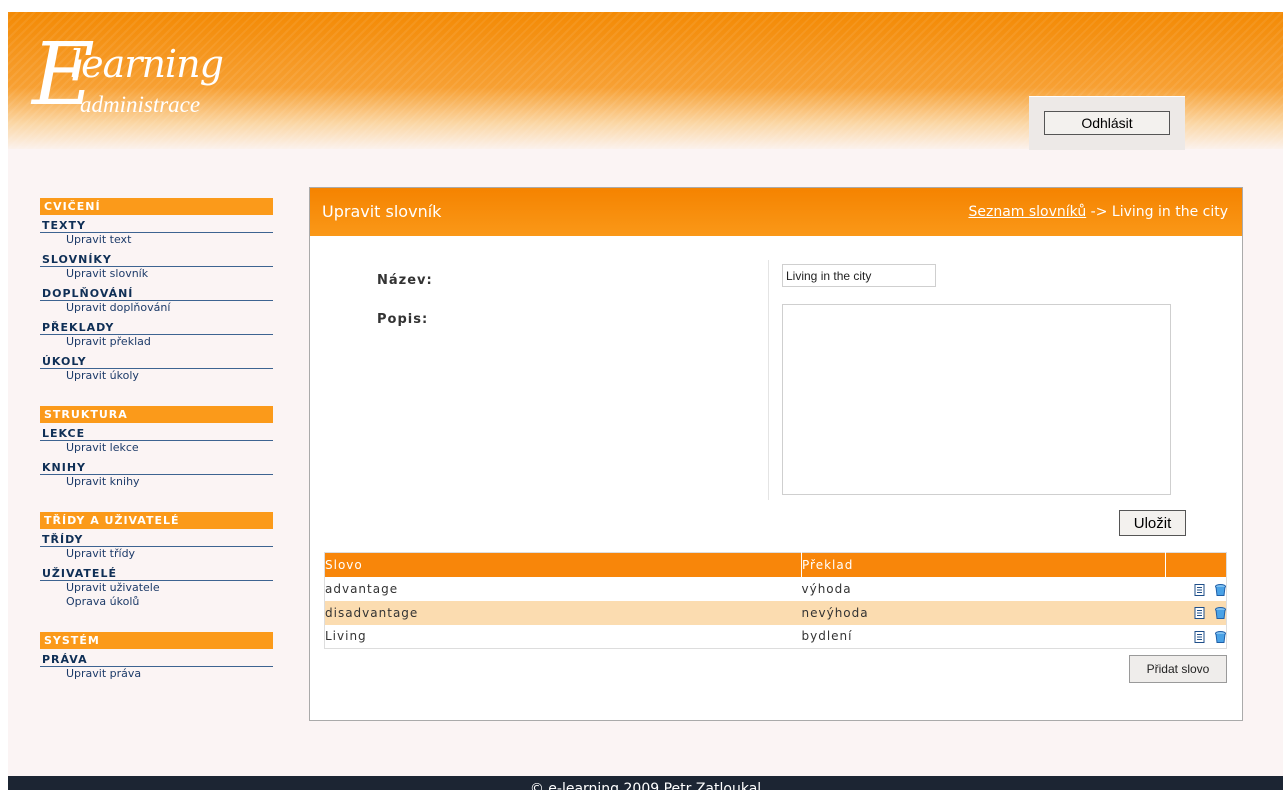 This screenshot has width=1283, height=790. What do you see at coordinates (1169, 212) in the screenshot?
I see `breadcrumb-current: Living in the city` at bounding box center [1169, 212].